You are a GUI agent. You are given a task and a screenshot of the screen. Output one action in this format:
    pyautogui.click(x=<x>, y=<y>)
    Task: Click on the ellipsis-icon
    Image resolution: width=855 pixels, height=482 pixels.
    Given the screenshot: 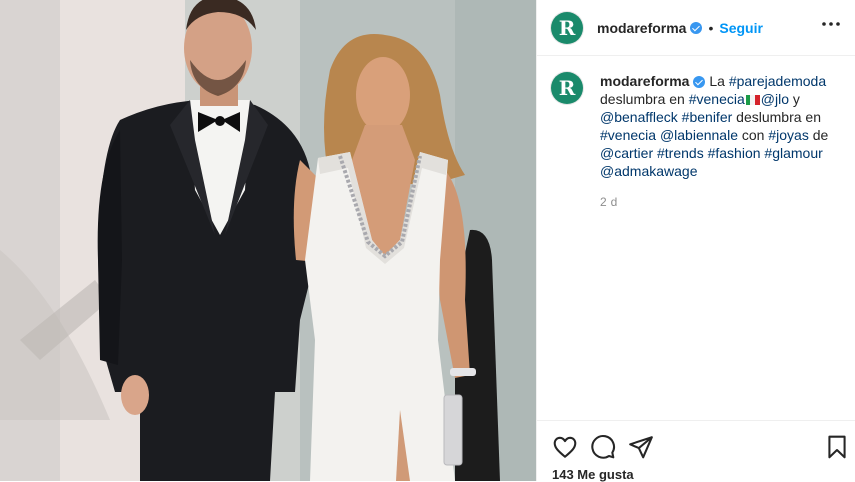 What is the action you would take?
    pyautogui.click(x=831, y=24)
    